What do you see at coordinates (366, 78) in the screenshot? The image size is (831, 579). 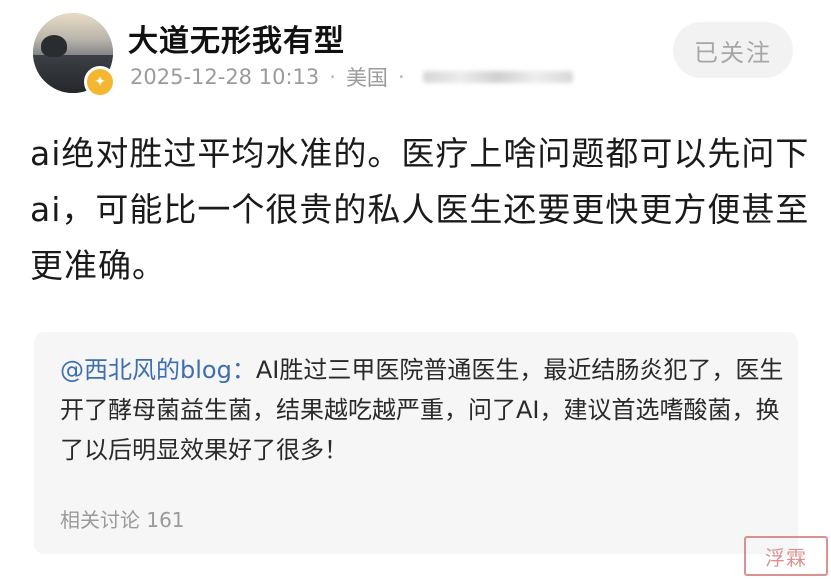 I see `post-location: 美国` at bounding box center [366, 78].